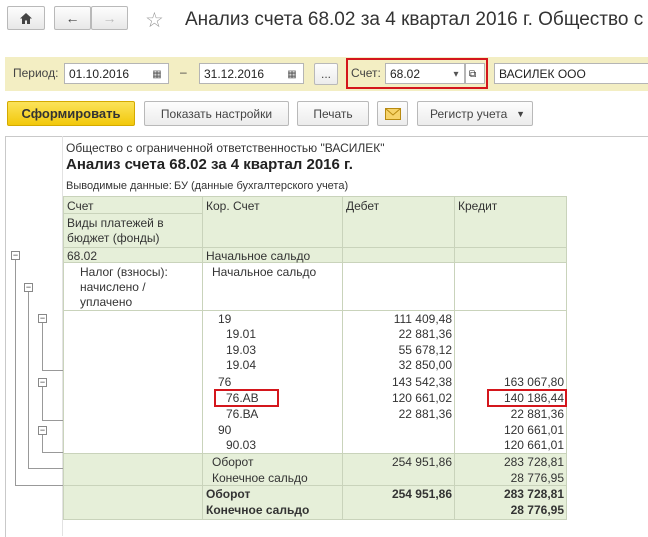  I want to click on email-button, so click(392, 113).